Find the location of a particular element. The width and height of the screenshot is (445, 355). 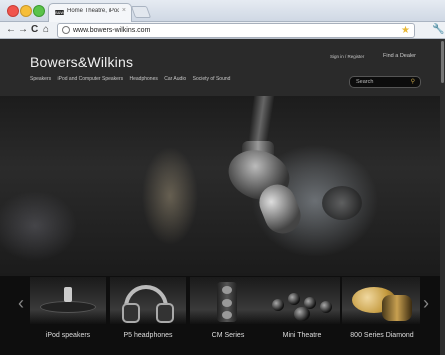

search-placeholder: Search is located at coordinates (365, 82).